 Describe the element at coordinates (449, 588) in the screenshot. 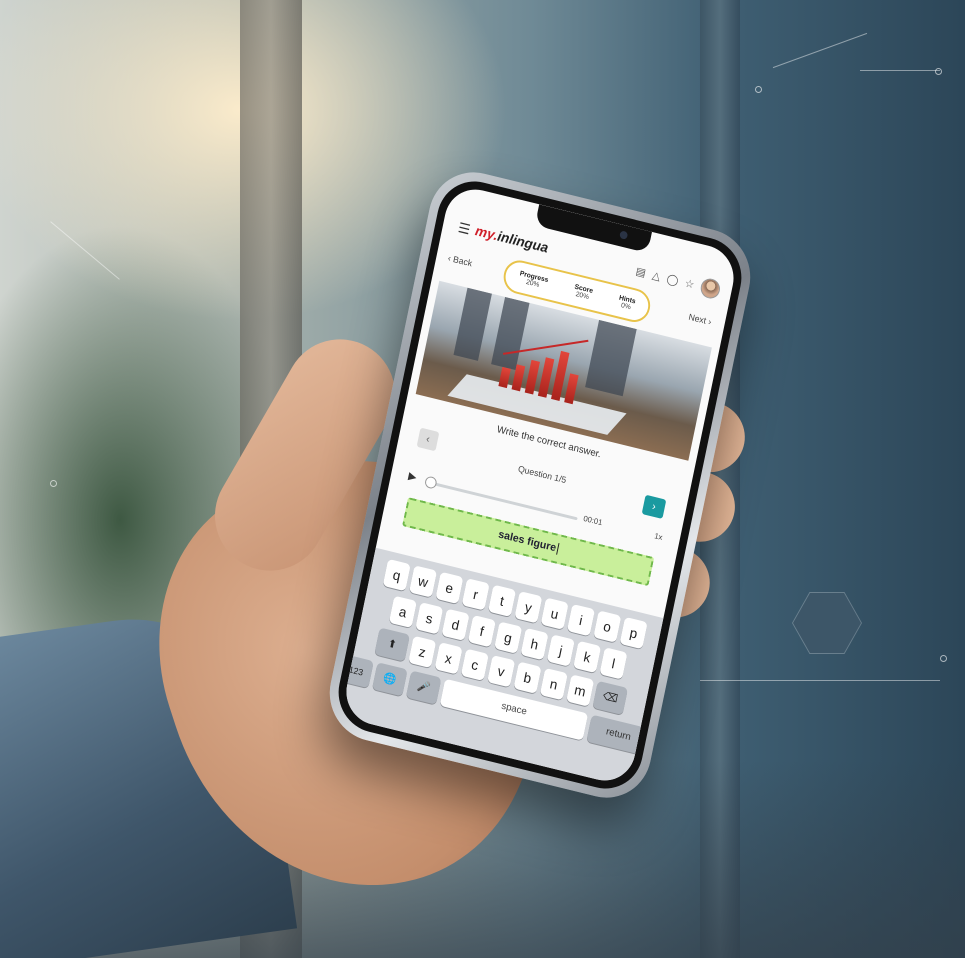

I see `key-e: e` at that location.